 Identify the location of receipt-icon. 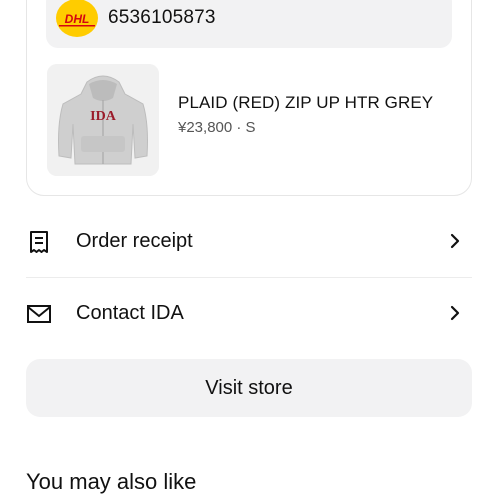
(39, 242).